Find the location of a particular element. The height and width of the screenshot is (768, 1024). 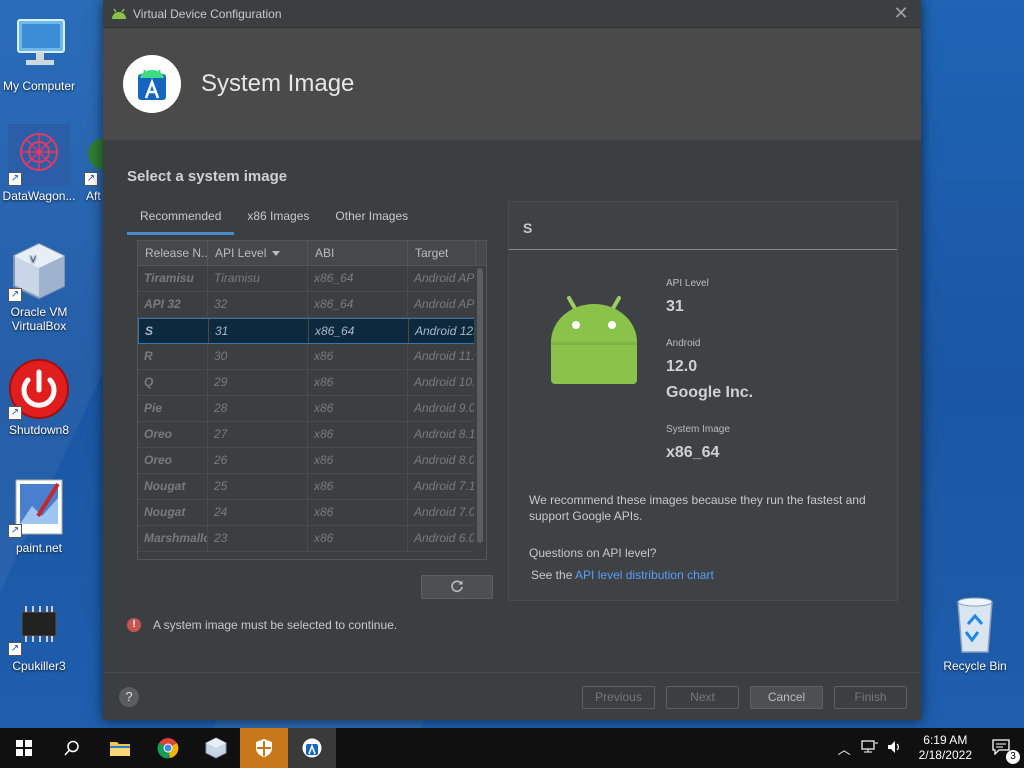

recycle-bin-icon is located at coordinates (975, 625).